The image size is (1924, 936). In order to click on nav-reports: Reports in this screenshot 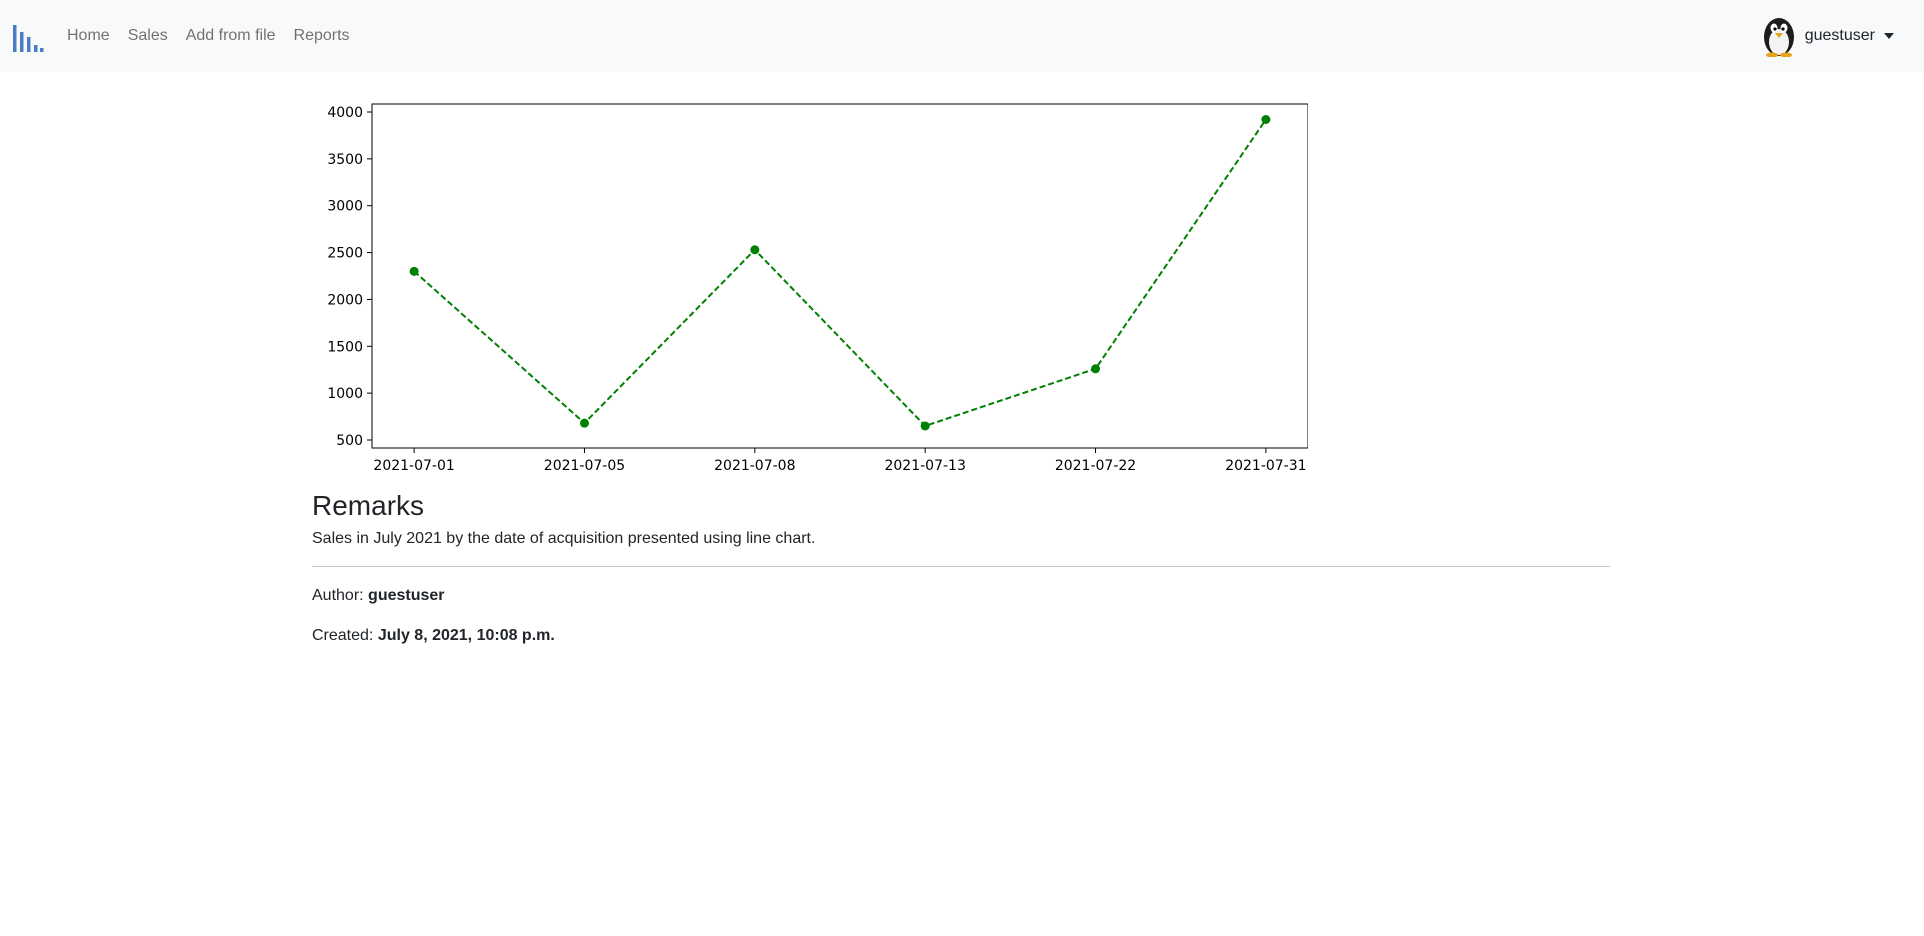, I will do `click(322, 36)`.